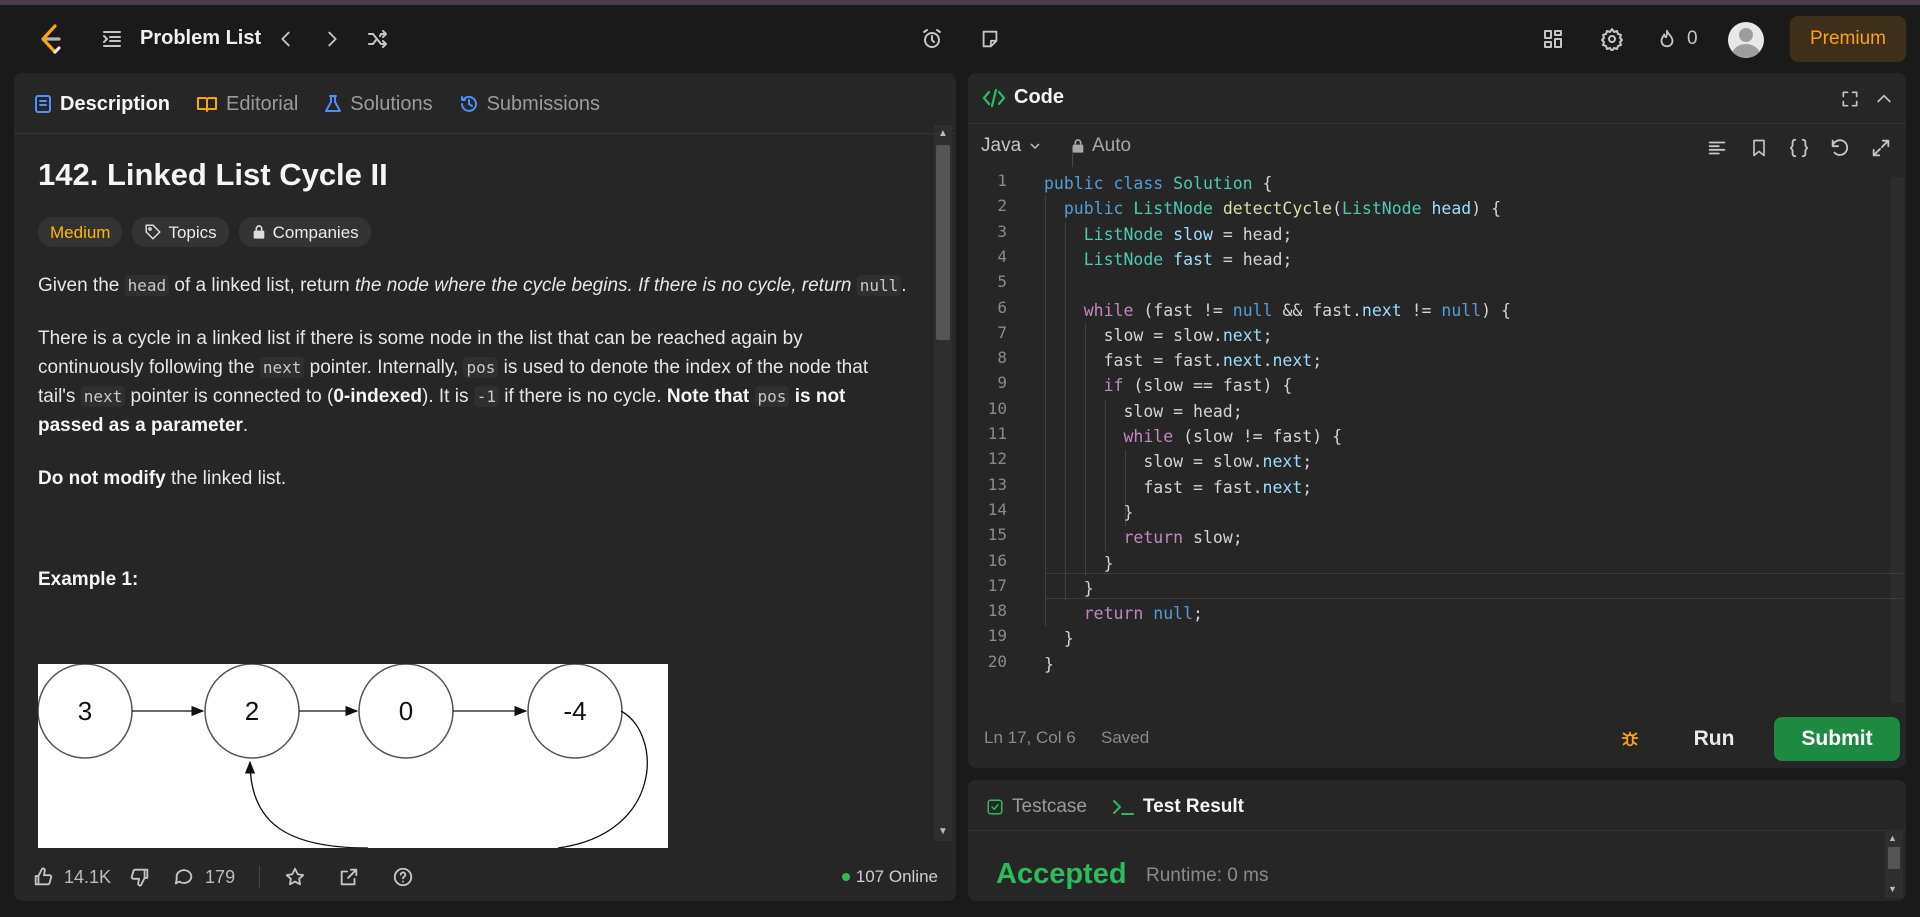 This screenshot has width=1920, height=917. I want to click on maximize-icon, so click(1850, 99).